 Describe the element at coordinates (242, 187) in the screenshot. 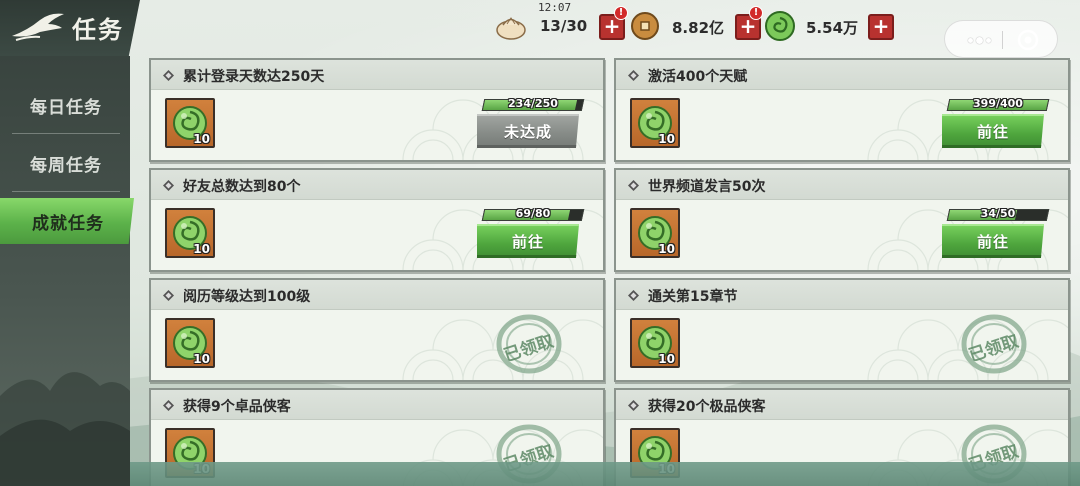

I see `task-title: 好友总数达到80个` at that location.